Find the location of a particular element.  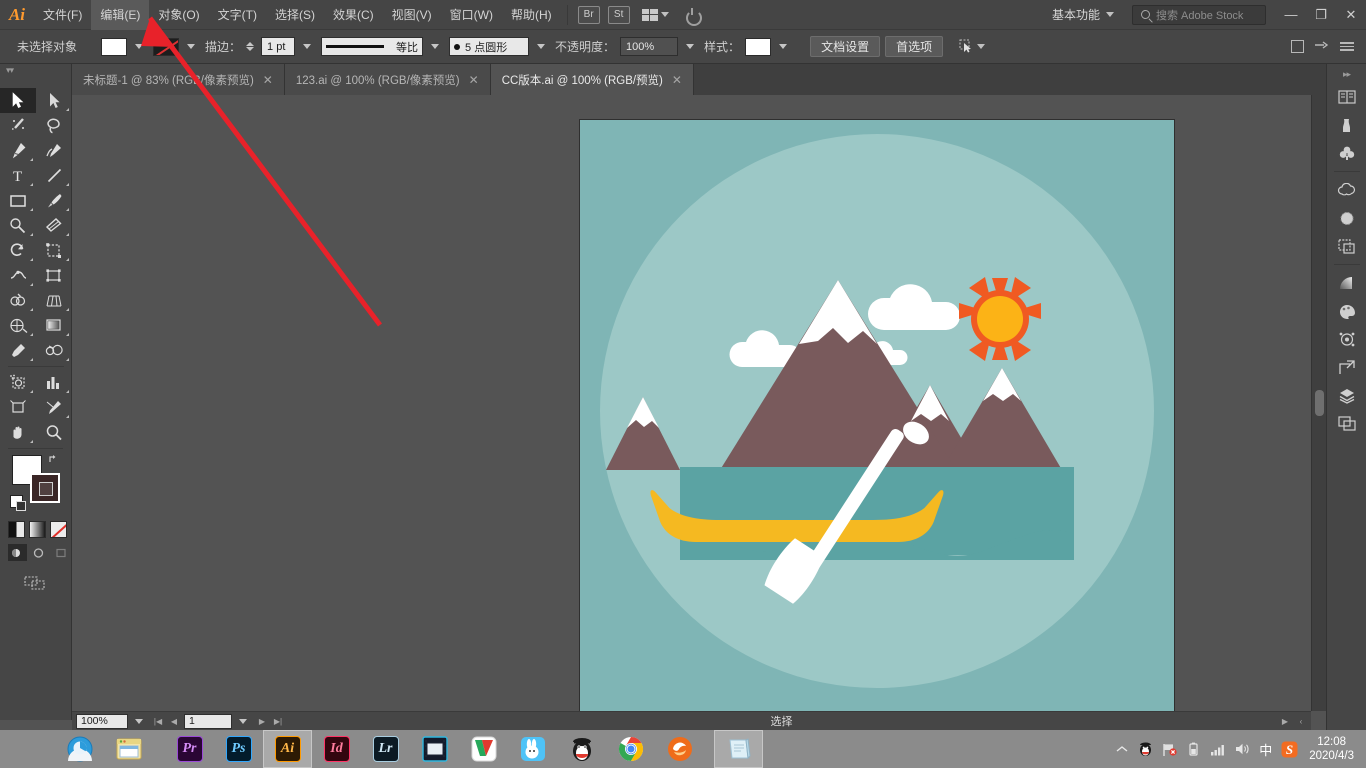

shaper-tool is located at coordinates (18, 225).